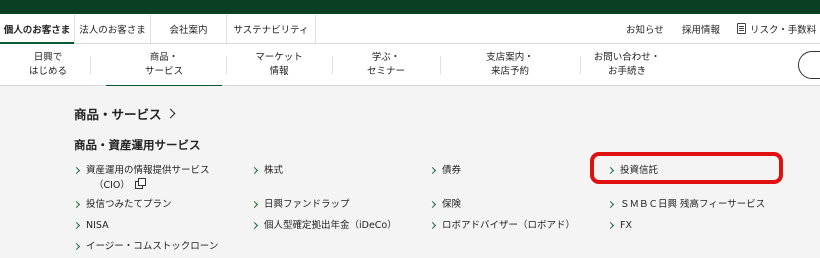 The height and width of the screenshot is (258, 820). I want to click on link-trust-savings-plan: 投信つみたてプラン, so click(122, 204).